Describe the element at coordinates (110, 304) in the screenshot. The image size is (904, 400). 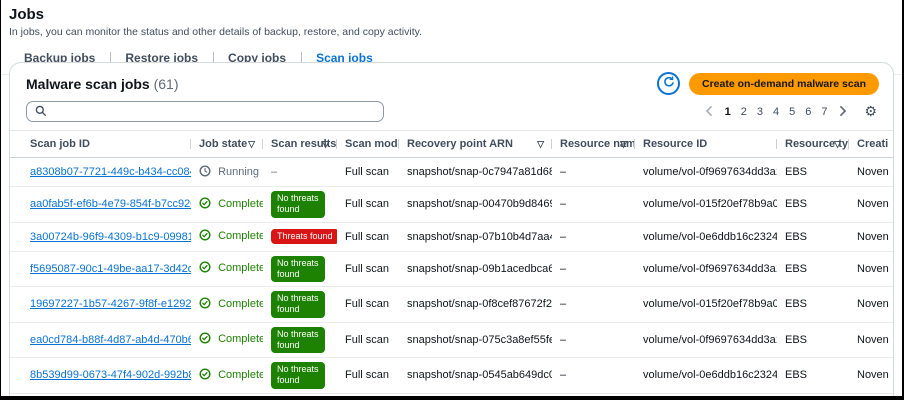
I see `scan-job-id-link: 19697227-1b57-4267-9f8f-e1292720dfb1` at that location.